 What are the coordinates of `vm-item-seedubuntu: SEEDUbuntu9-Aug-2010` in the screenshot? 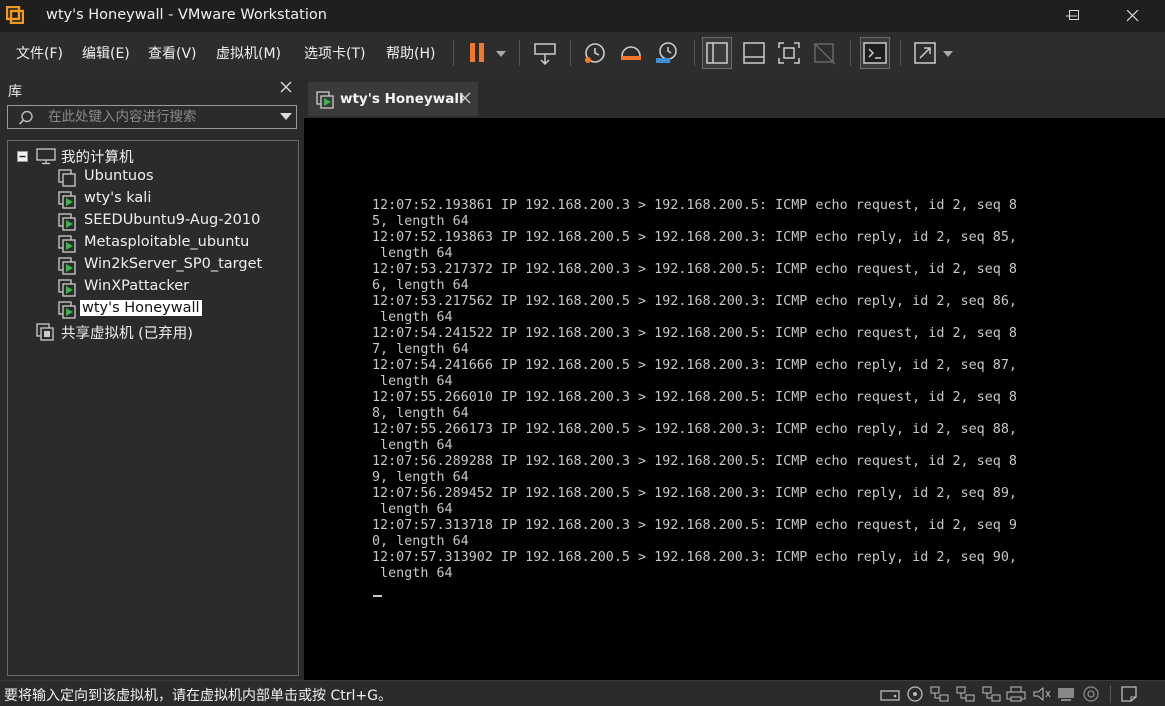 It's located at (173, 222).